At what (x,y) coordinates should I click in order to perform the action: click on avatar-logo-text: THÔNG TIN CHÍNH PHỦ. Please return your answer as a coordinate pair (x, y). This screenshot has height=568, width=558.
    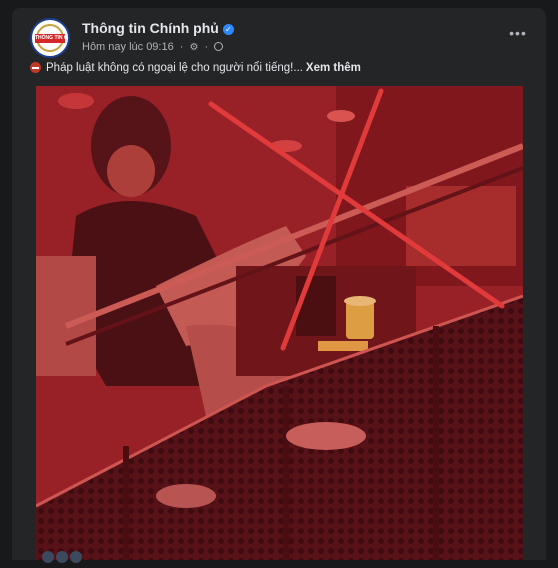
    Looking at the image, I should click on (50, 38).